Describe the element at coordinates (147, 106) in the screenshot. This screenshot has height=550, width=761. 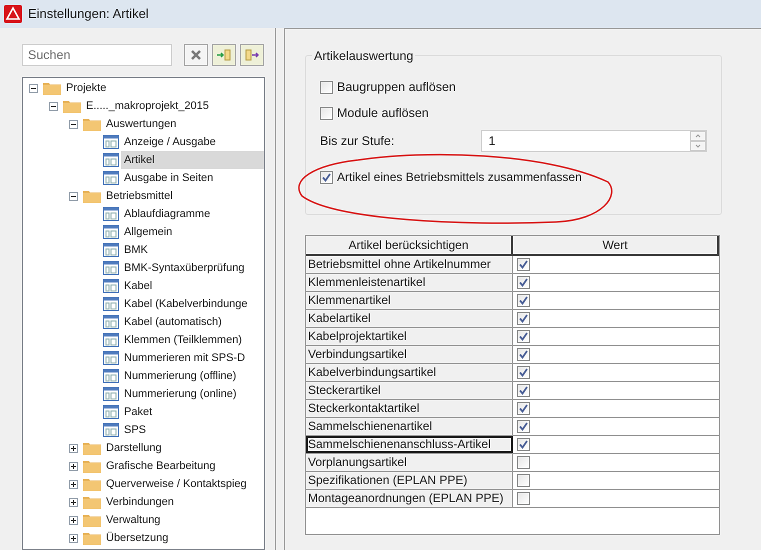
I see `tree-item: E....._makroprojekt_2015` at that location.